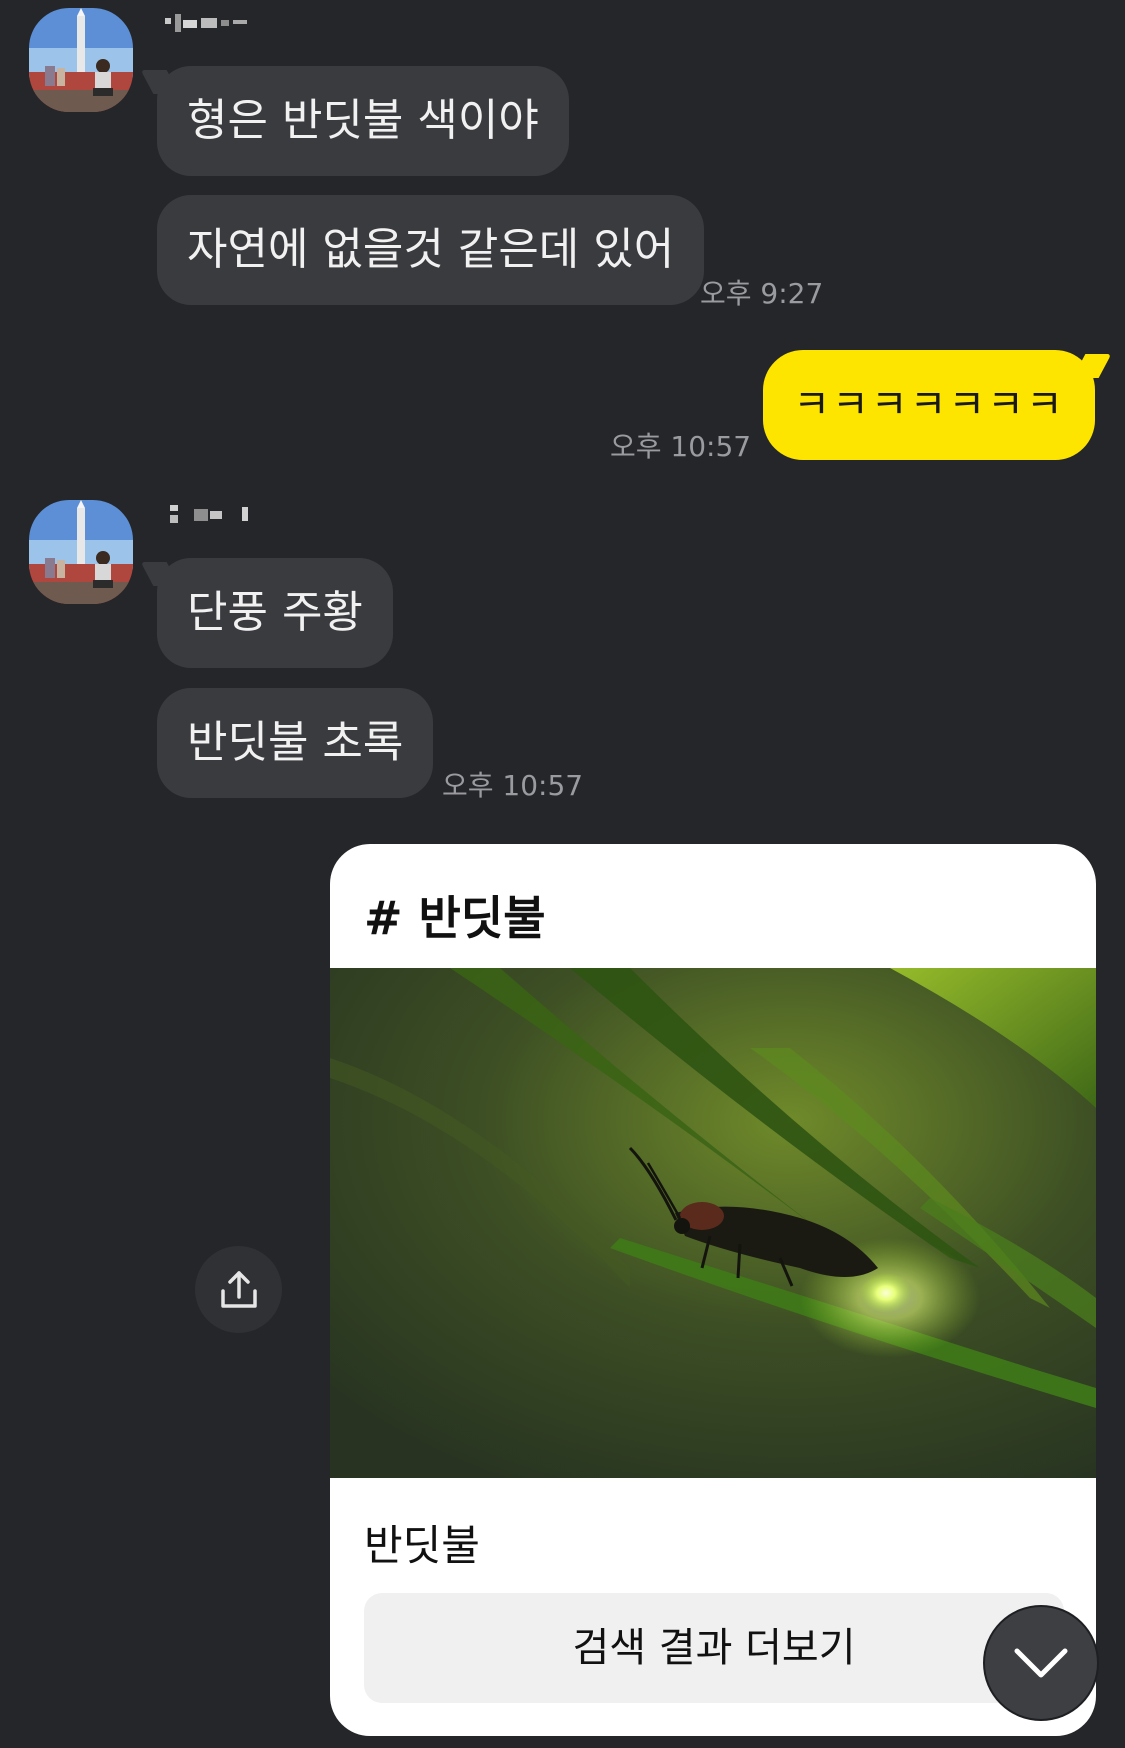 The image size is (1125, 1748). I want to click on card-title: # 반딧불, so click(455, 918).